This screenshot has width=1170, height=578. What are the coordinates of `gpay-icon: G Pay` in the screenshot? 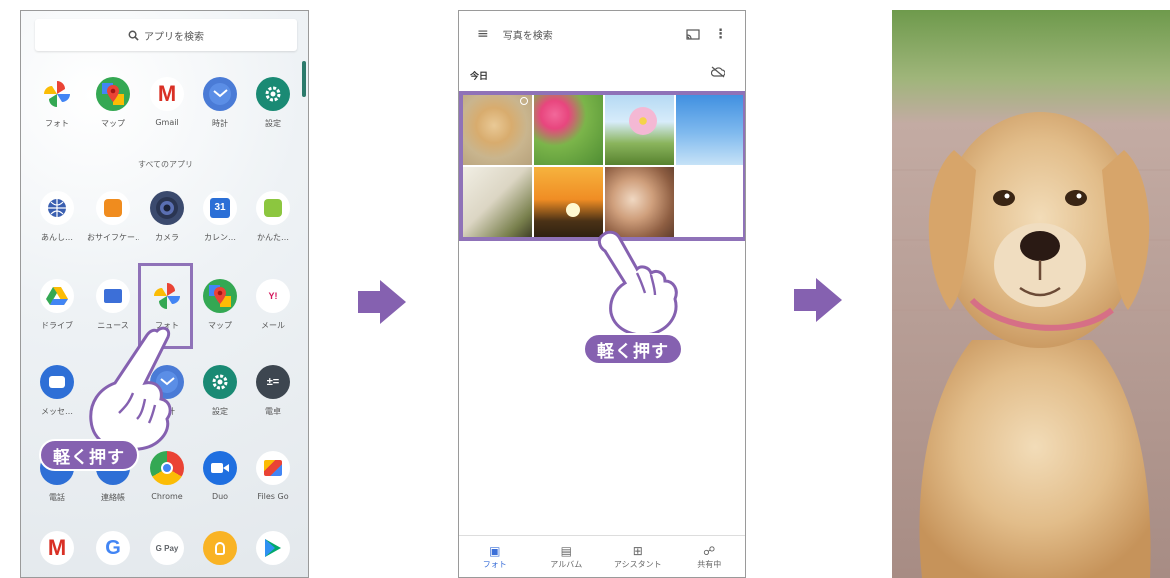 It's located at (167, 548).